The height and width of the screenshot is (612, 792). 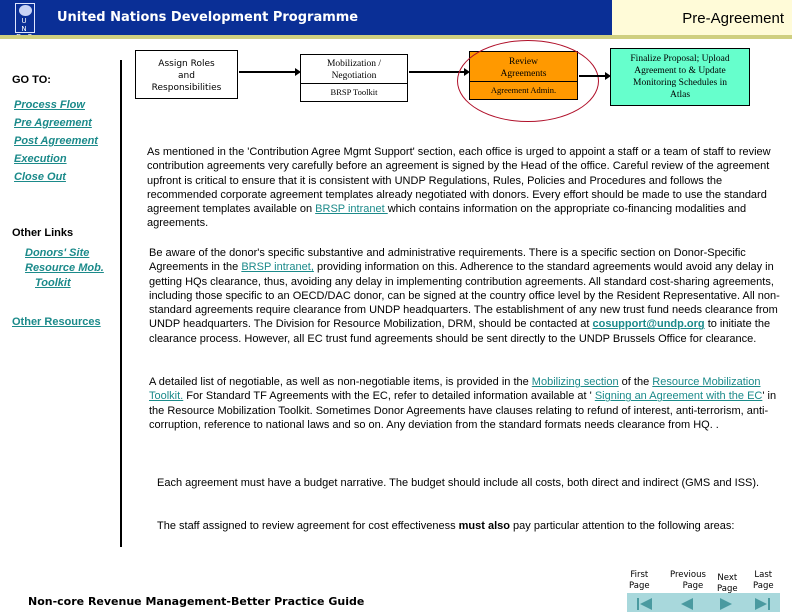 I want to click on step-text: Negotiation, so click(x=354, y=76).